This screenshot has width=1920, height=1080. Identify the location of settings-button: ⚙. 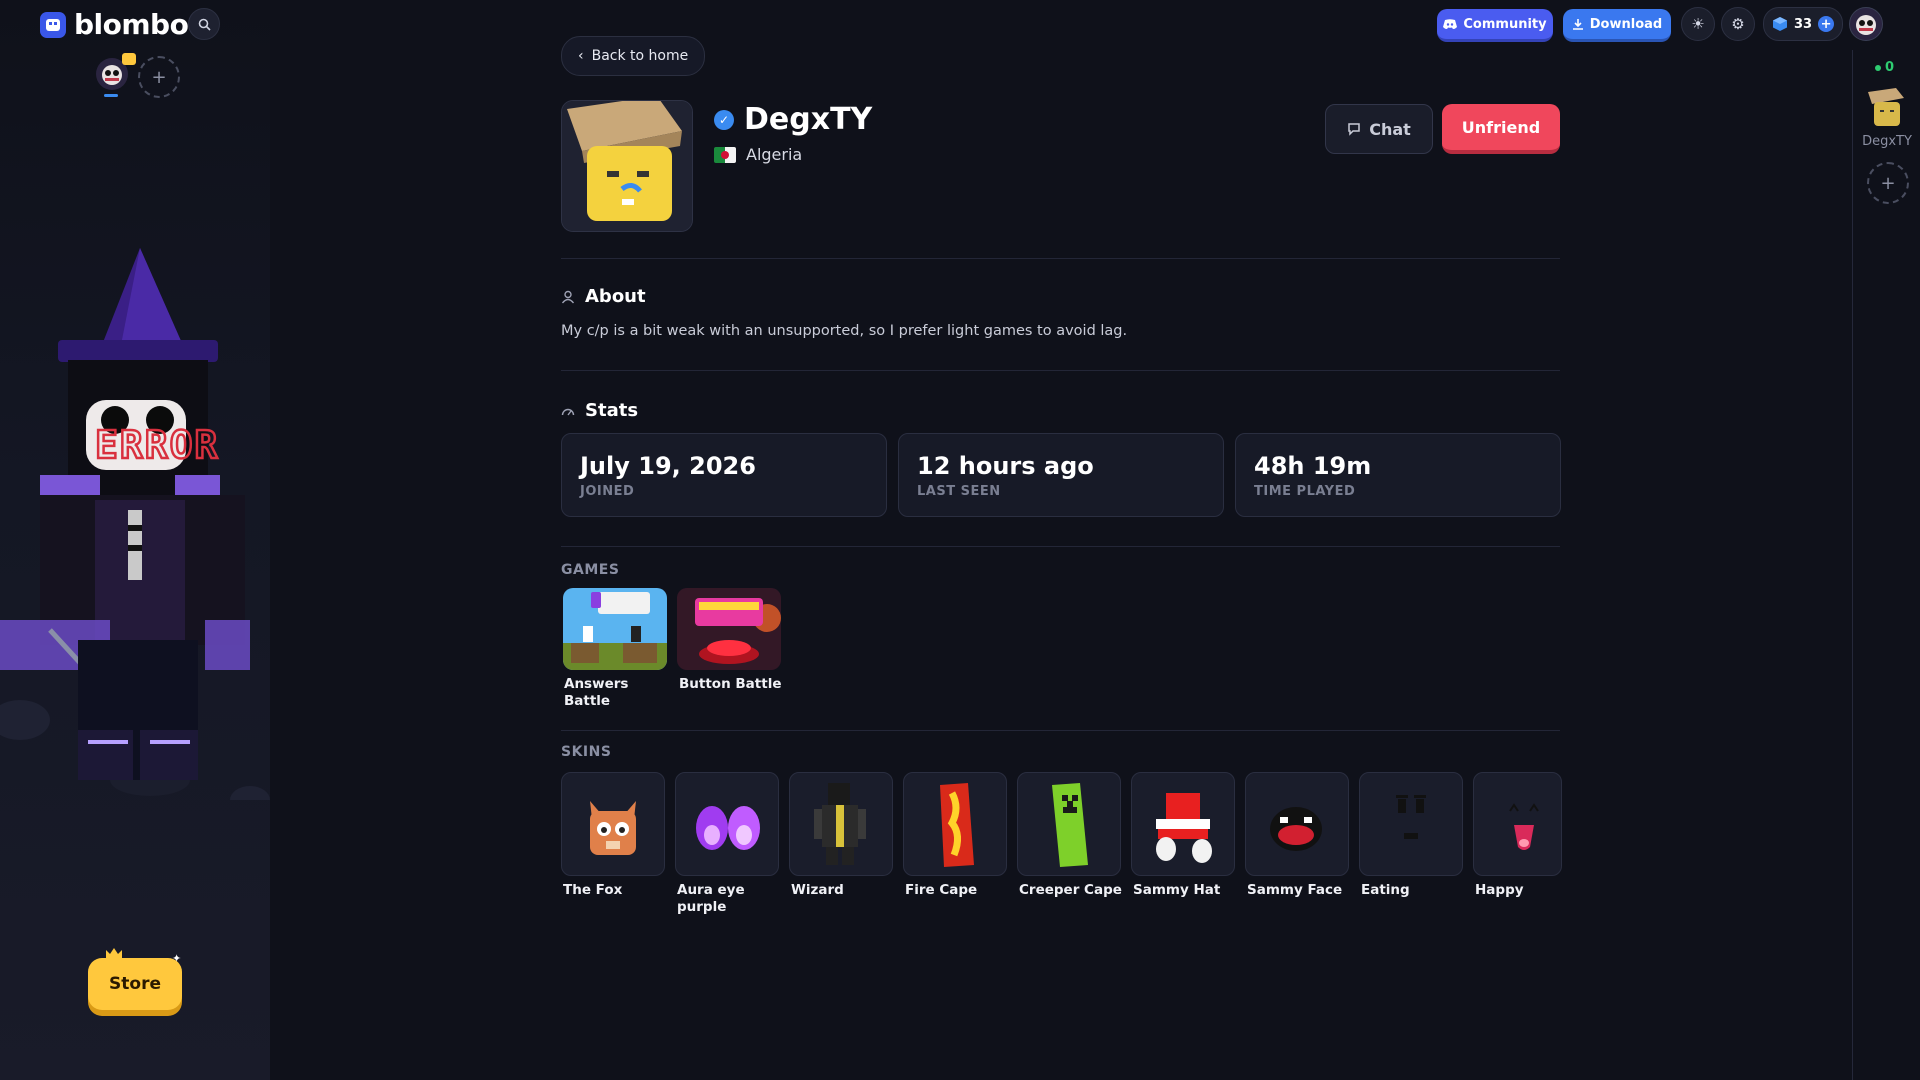
(1738, 24).